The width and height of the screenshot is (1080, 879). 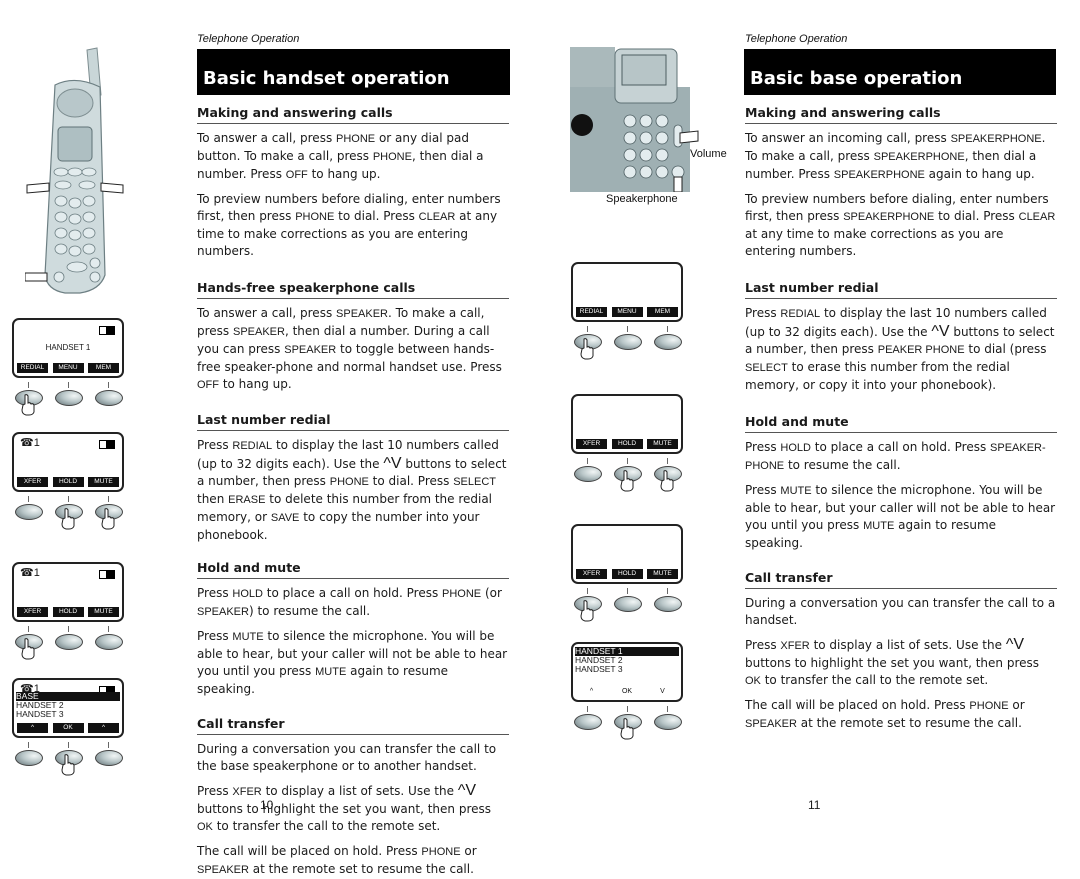 What do you see at coordinates (627, 312) in the screenshot?
I see `softkey-labels: REDIAL MENU MEM` at bounding box center [627, 312].